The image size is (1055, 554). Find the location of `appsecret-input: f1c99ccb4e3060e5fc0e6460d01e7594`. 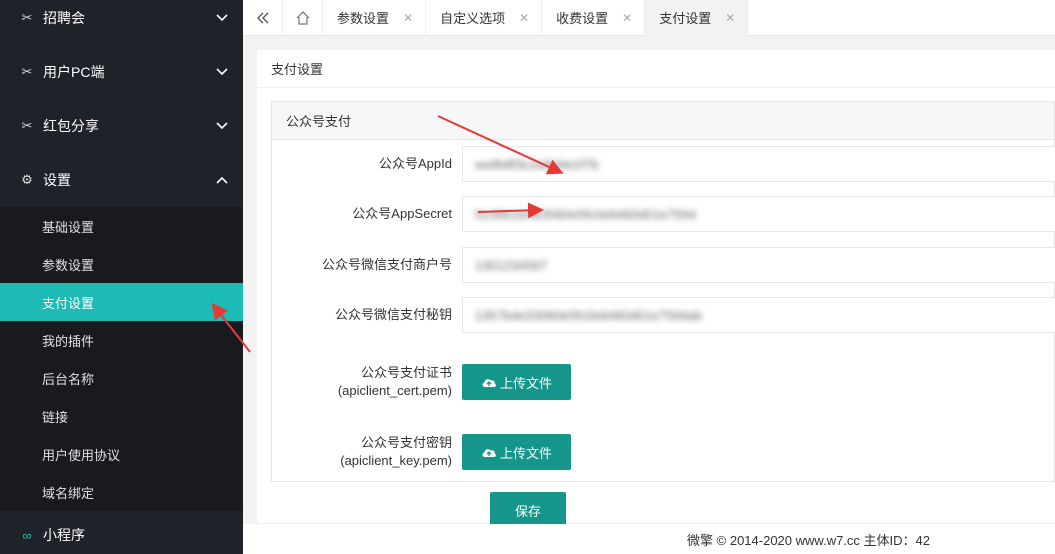

appsecret-input: f1c99ccb4e3060e5fc0e6460d01e7594 is located at coordinates (758, 214).